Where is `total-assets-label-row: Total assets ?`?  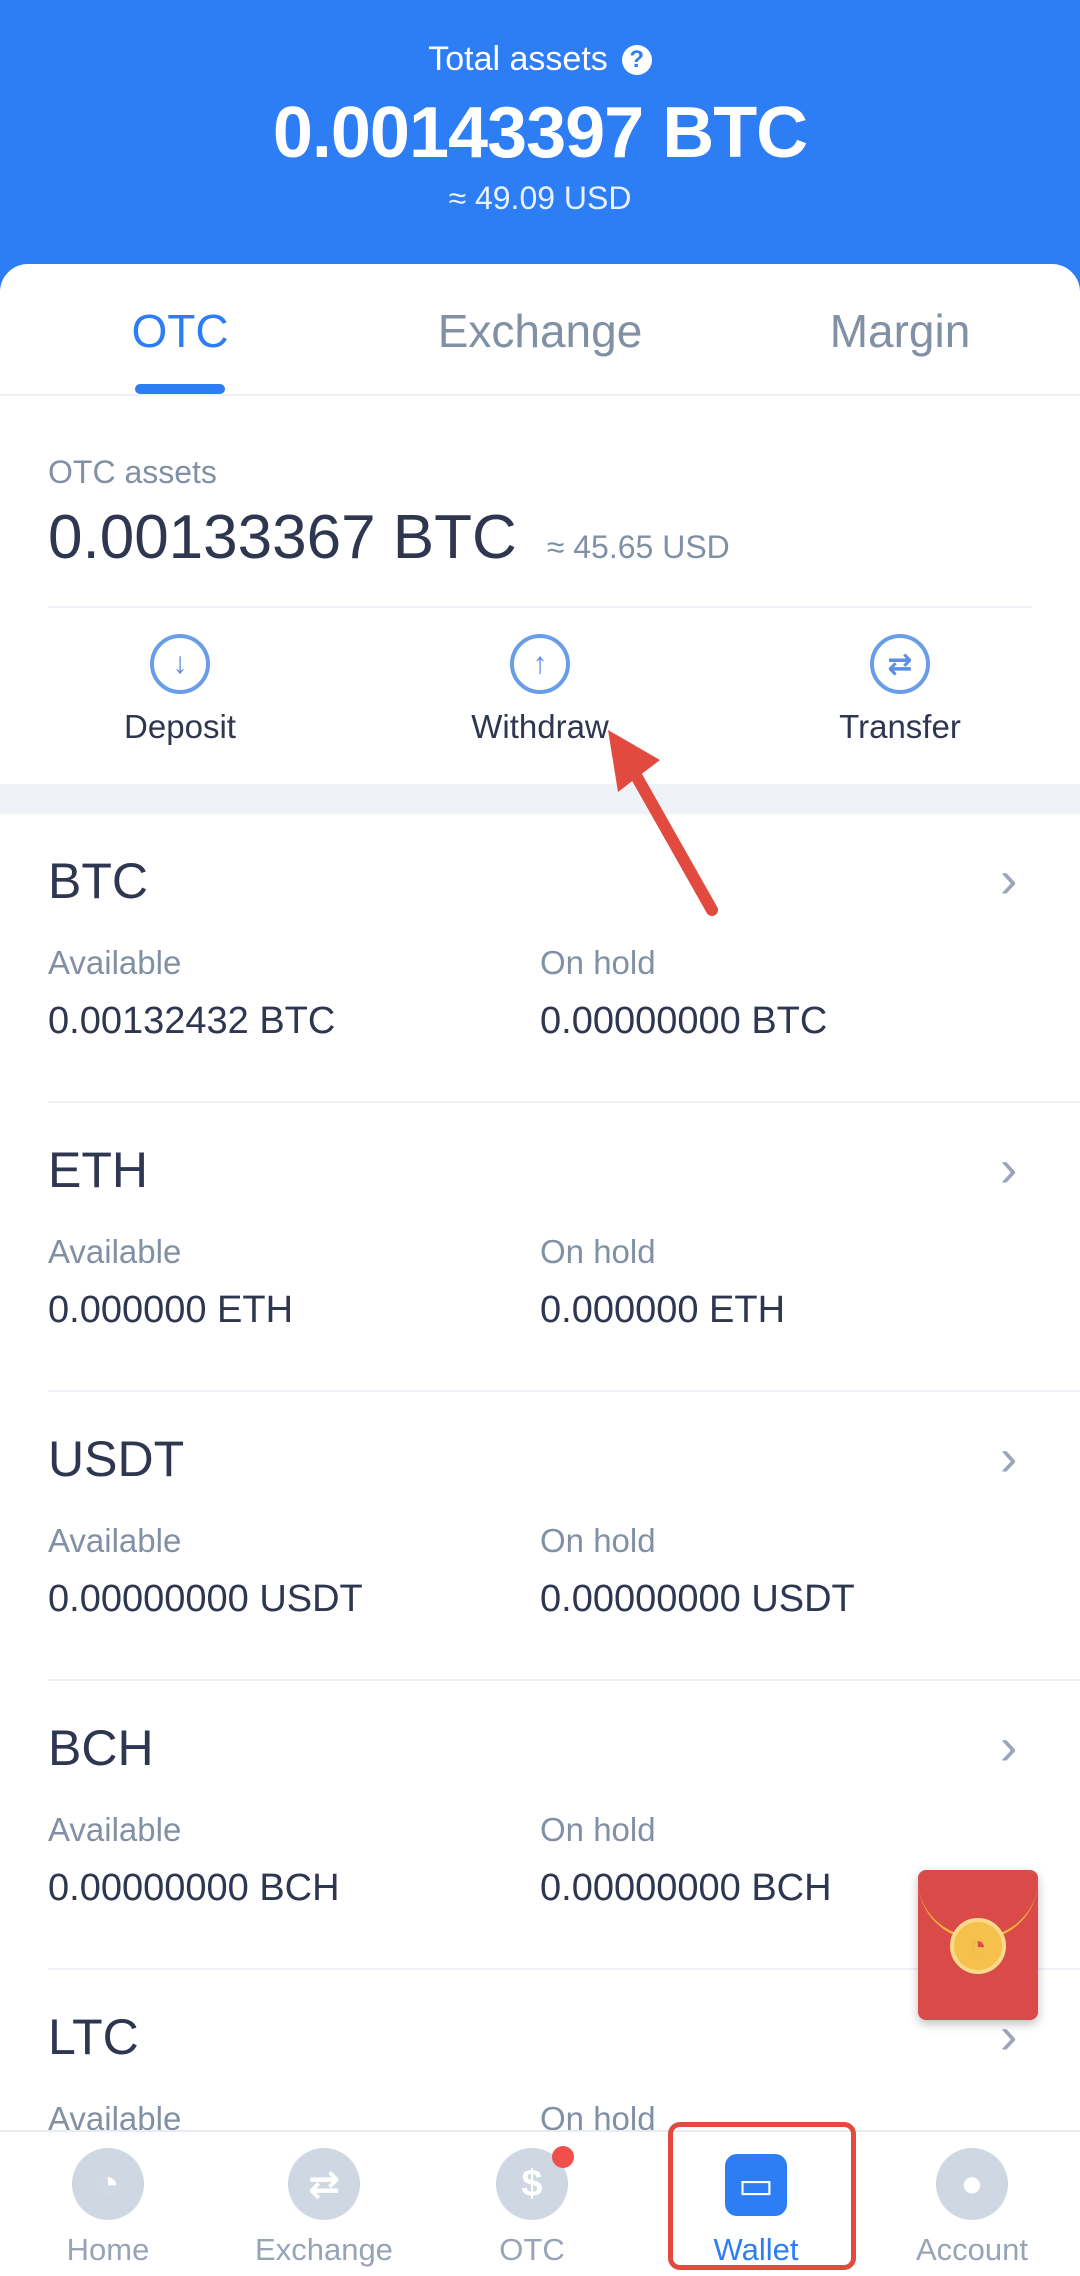
total-assets-label-row: Total assets ? is located at coordinates (540, 59).